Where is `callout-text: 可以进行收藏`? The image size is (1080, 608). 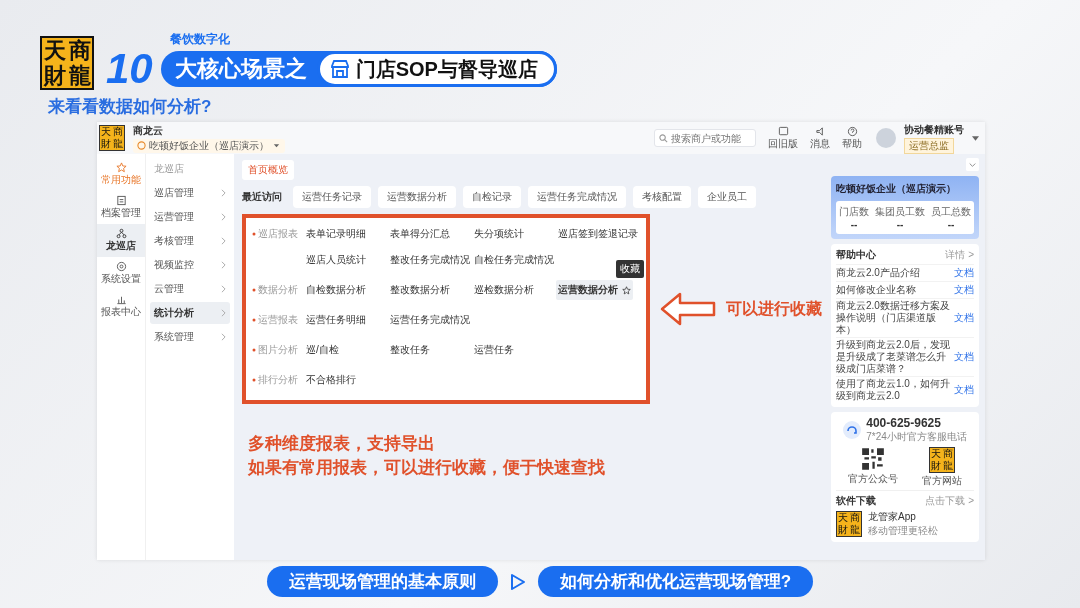
callout-text: 可以进行收藏 is located at coordinates (774, 308).